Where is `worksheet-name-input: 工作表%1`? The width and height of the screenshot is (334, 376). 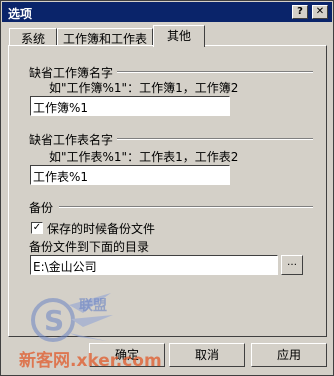 worksheet-name-input: 工作表%1 is located at coordinates (130, 175).